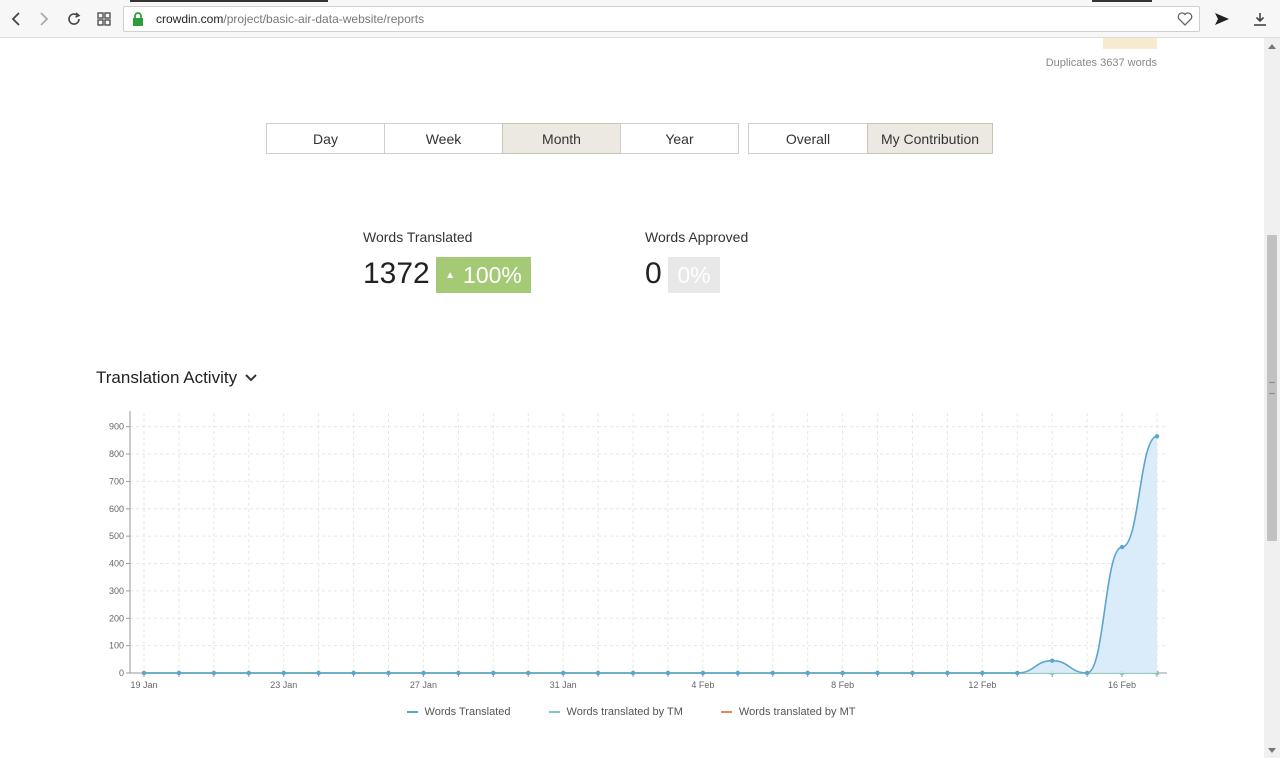  What do you see at coordinates (1272, 750) in the screenshot?
I see `scroll-down-icon` at bounding box center [1272, 750].